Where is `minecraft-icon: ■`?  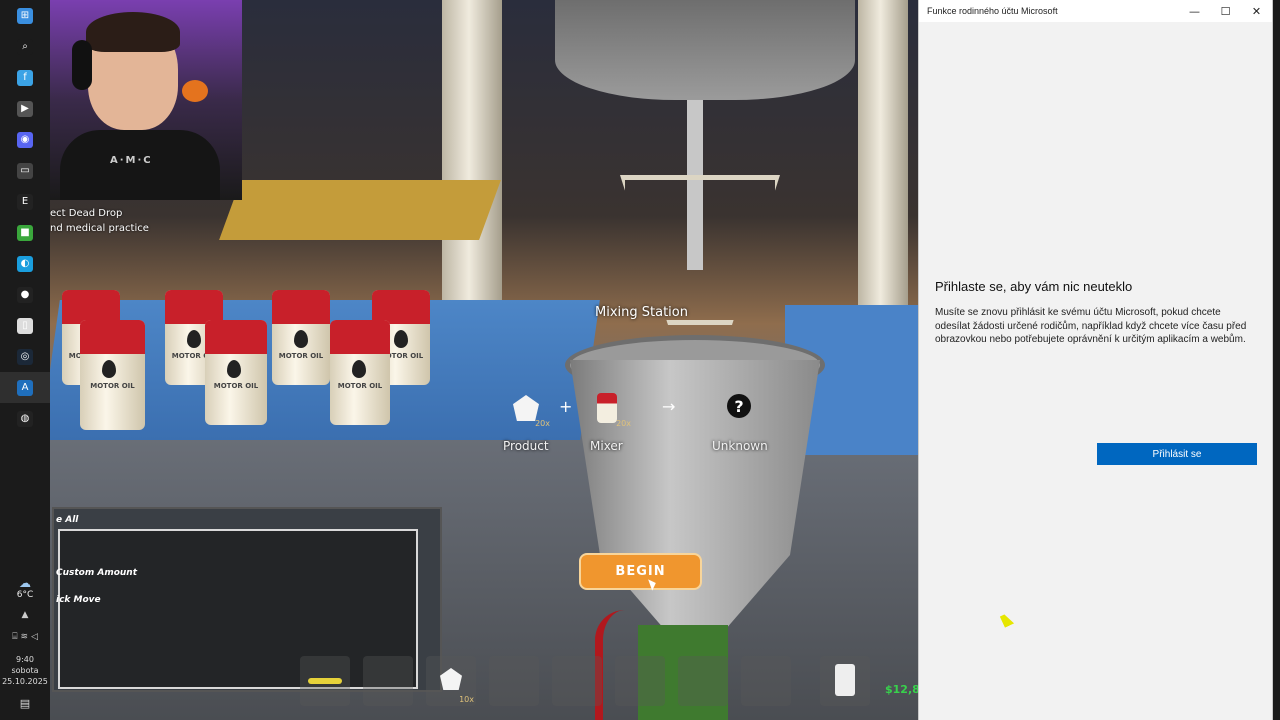 minecraft-icon: ■ is located at coordinates (25, 232).